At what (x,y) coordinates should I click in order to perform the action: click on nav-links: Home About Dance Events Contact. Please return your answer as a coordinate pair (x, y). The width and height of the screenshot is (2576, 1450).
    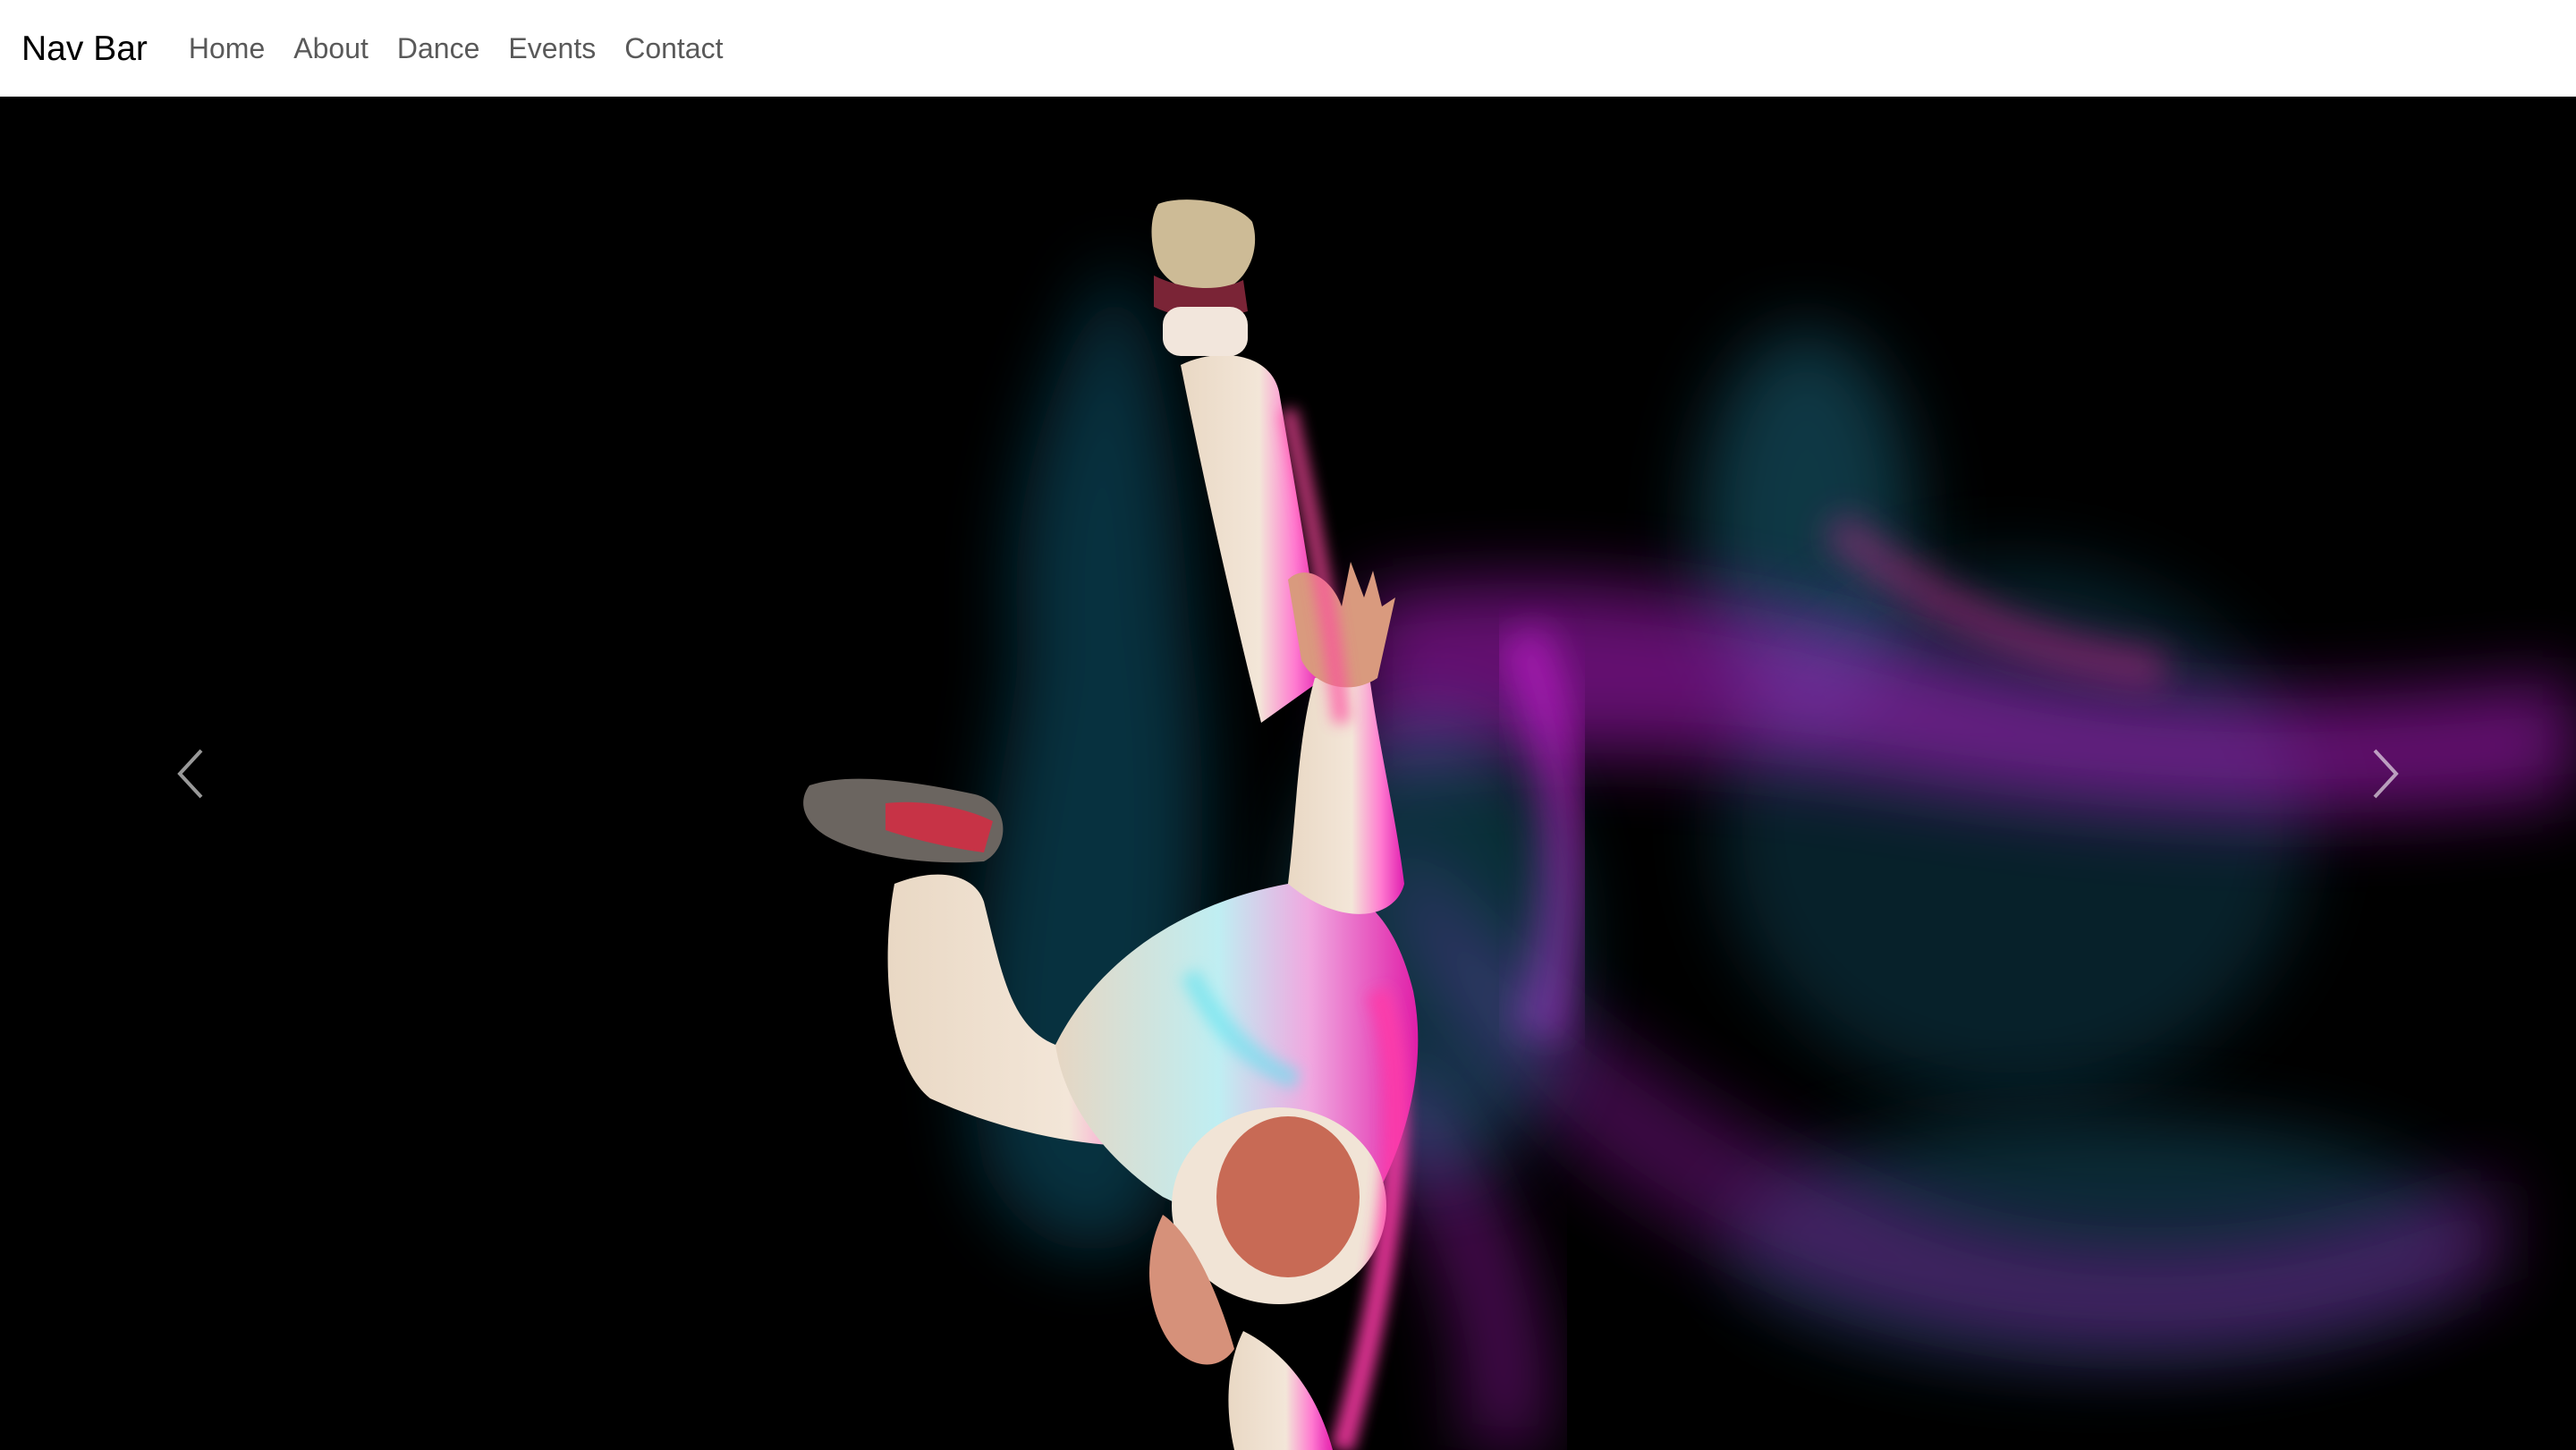
    Looking at the image, I should click on (456, 48).